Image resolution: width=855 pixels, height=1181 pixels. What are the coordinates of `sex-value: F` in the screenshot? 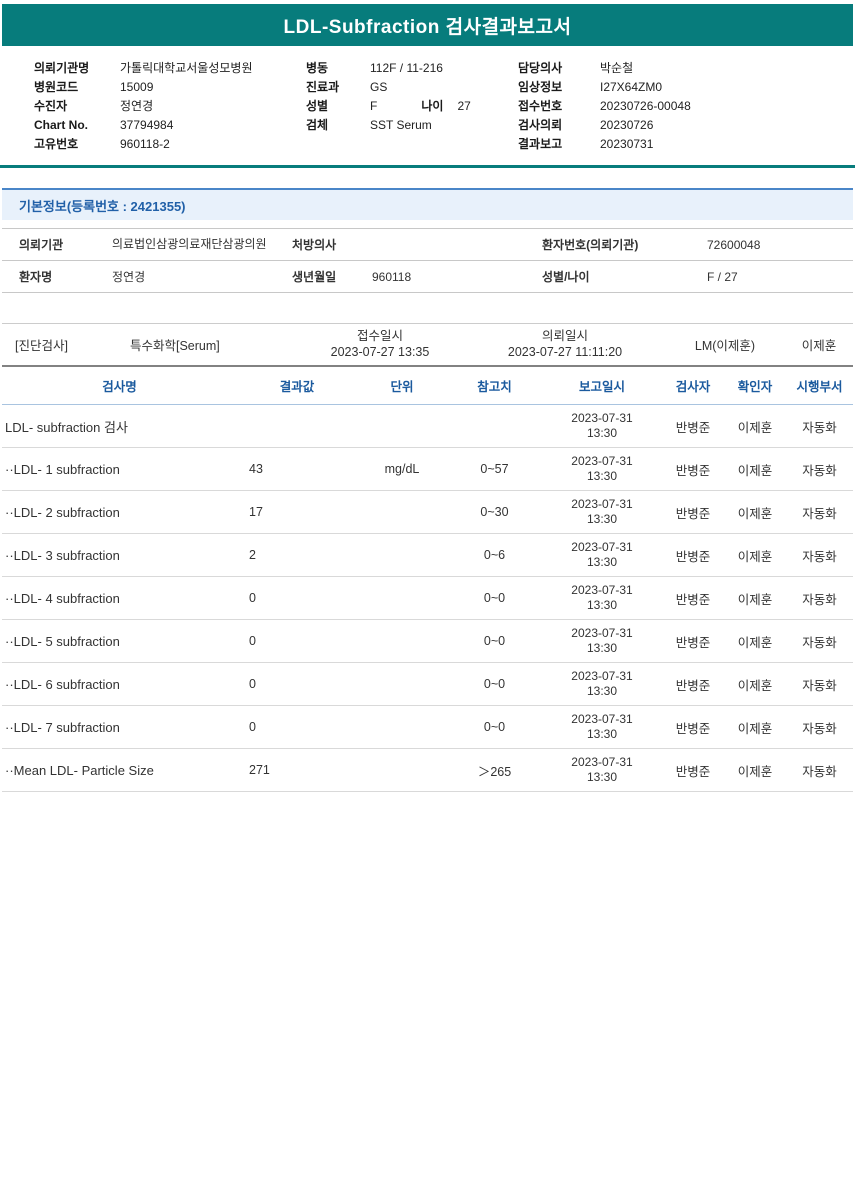 It's located at (374, 106).